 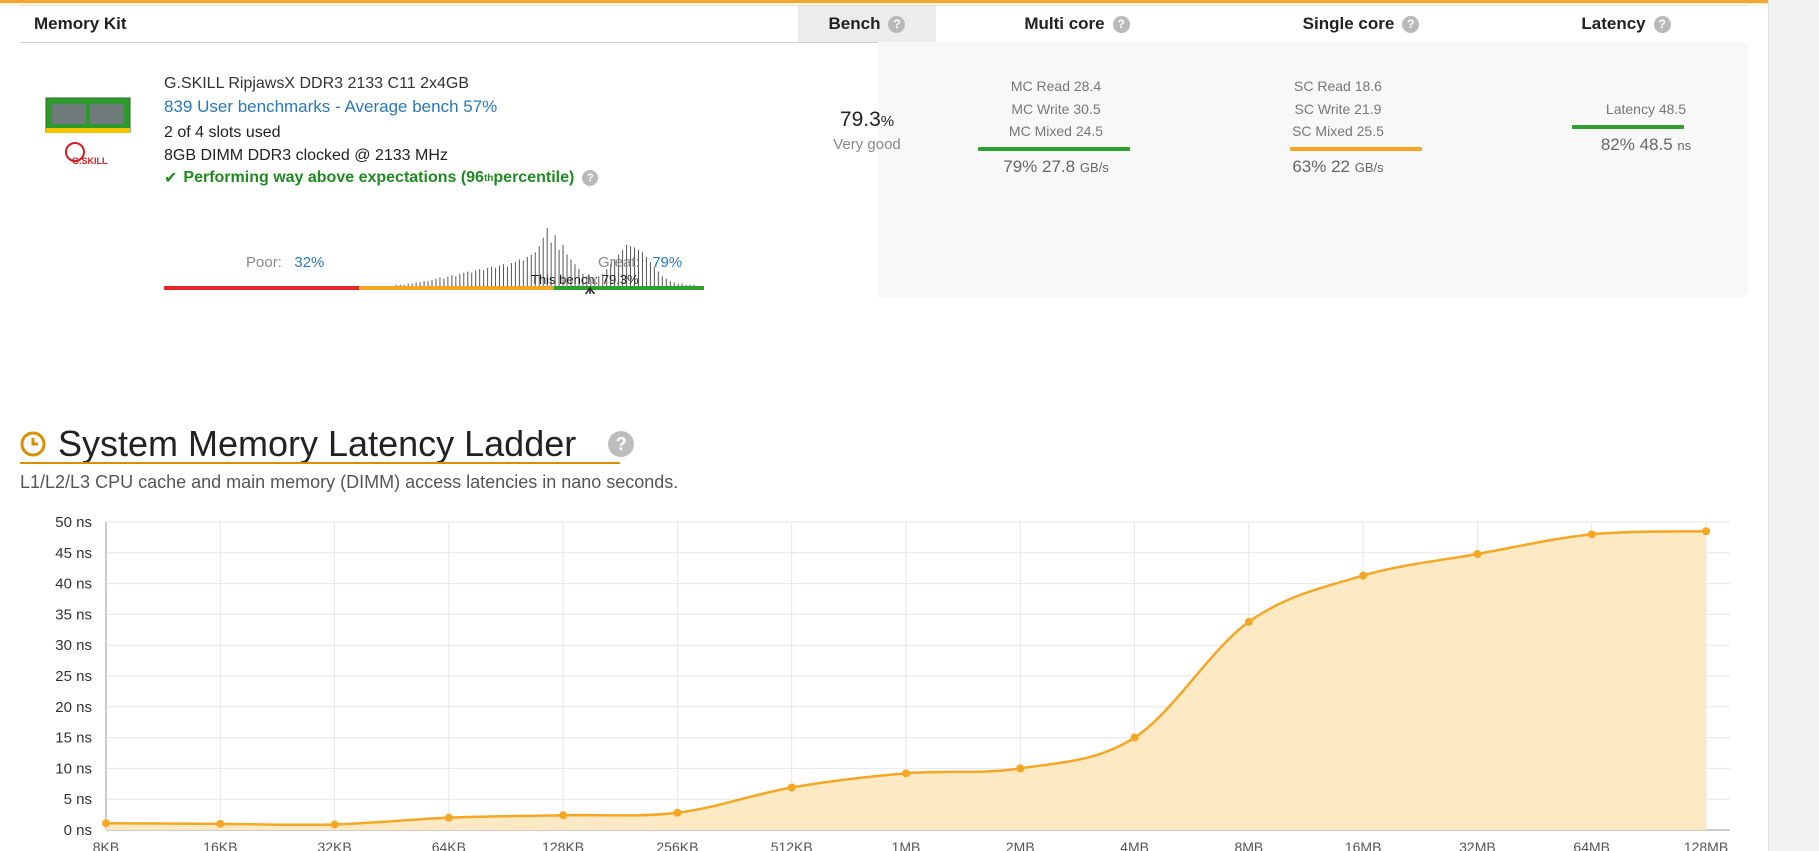 I want to click on header-multi-core: Multi core?, so click(x=1077, y=24).